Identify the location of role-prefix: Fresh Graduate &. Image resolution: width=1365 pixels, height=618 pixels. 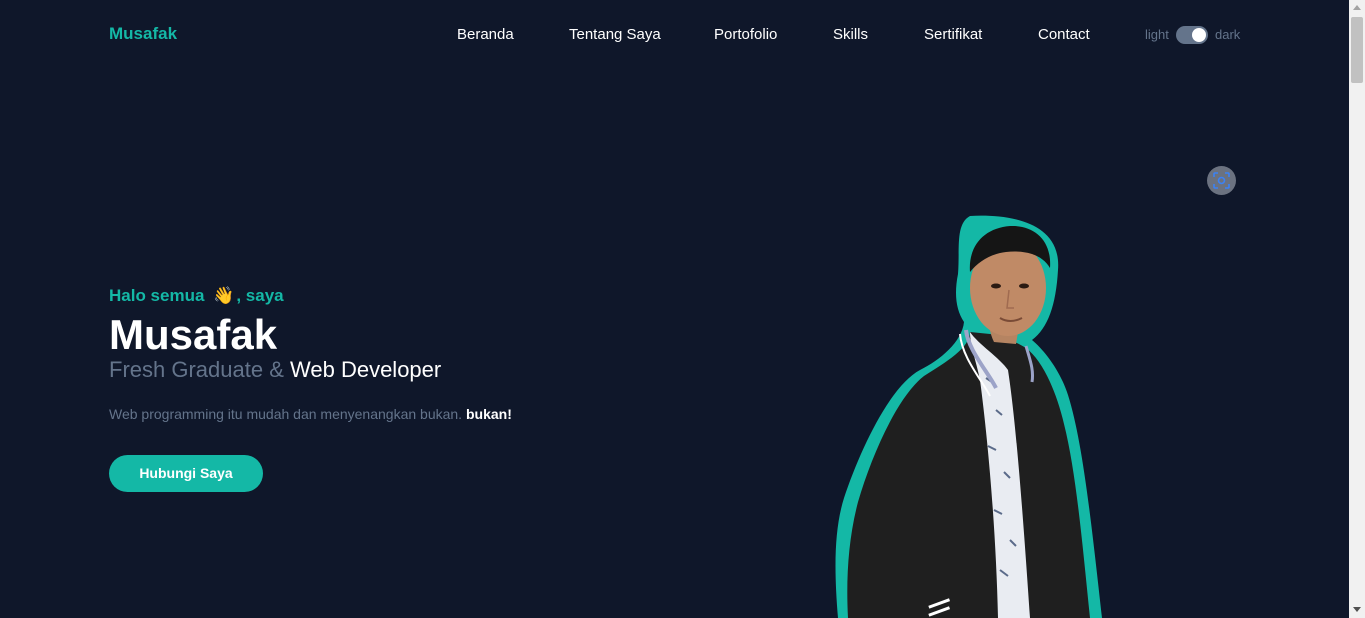
(196, 369).